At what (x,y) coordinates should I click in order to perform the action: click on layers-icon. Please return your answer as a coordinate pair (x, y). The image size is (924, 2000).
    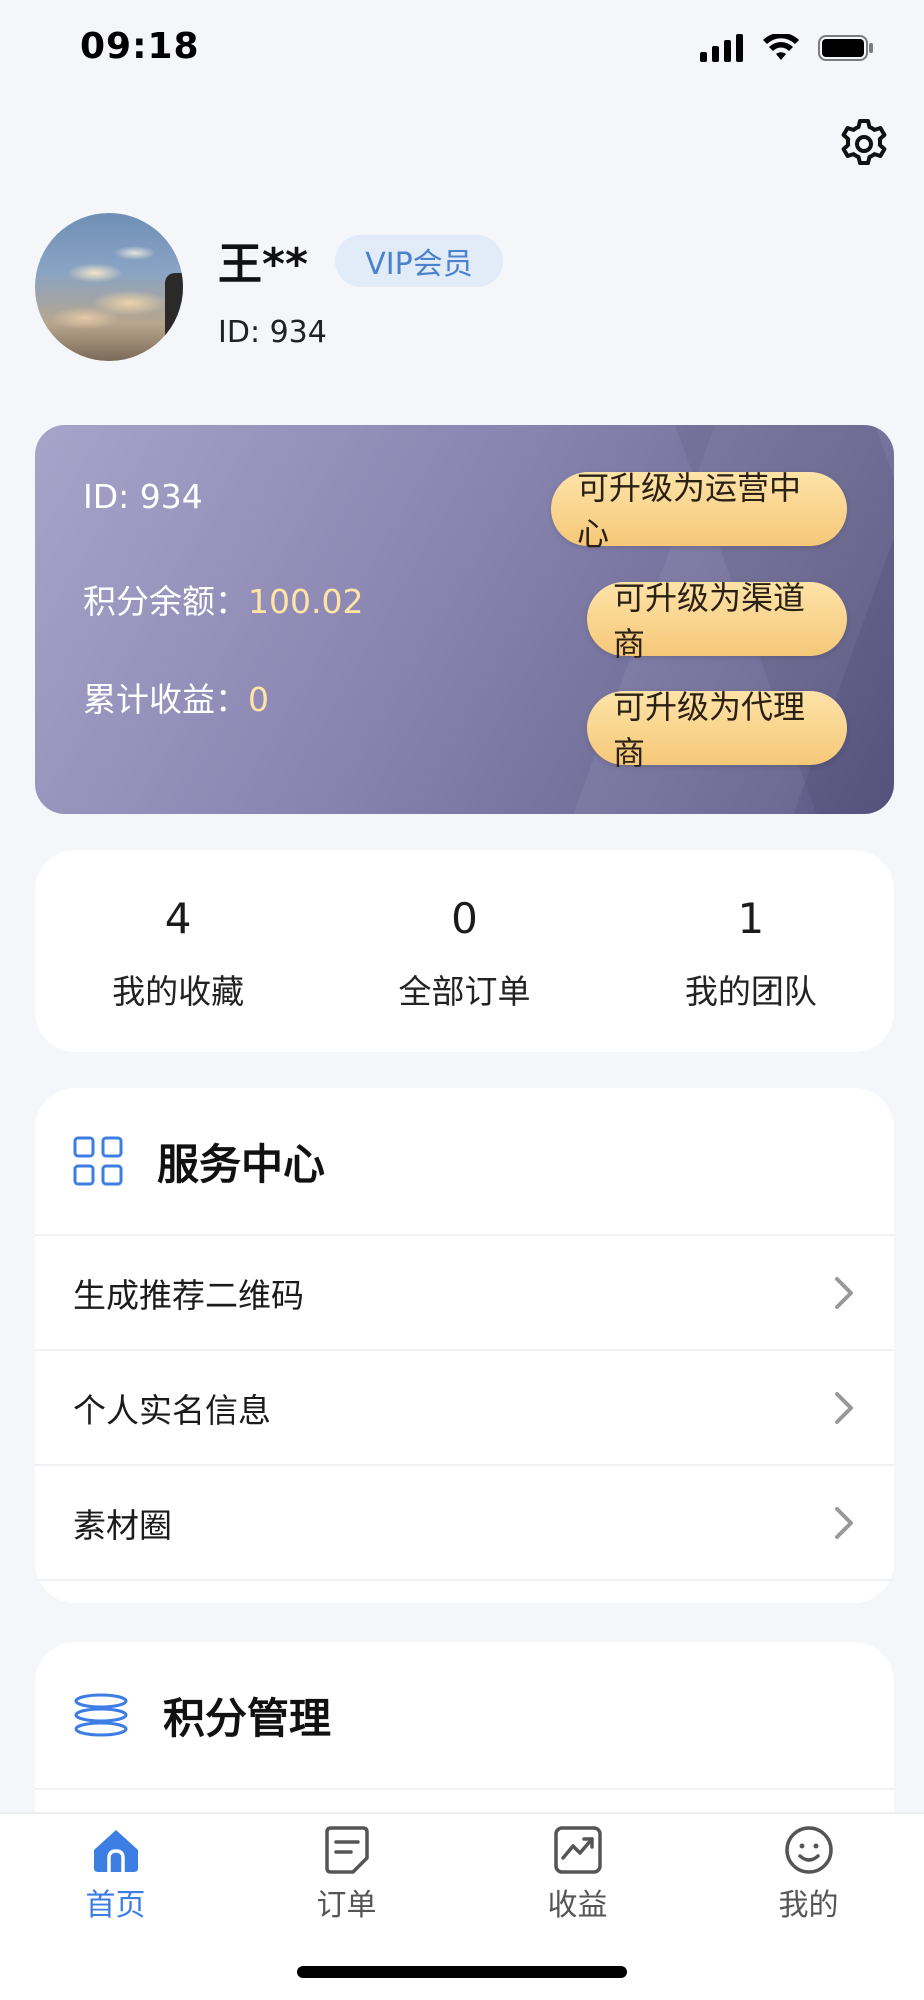
    Looking at the image, I should click on (101, 1715).